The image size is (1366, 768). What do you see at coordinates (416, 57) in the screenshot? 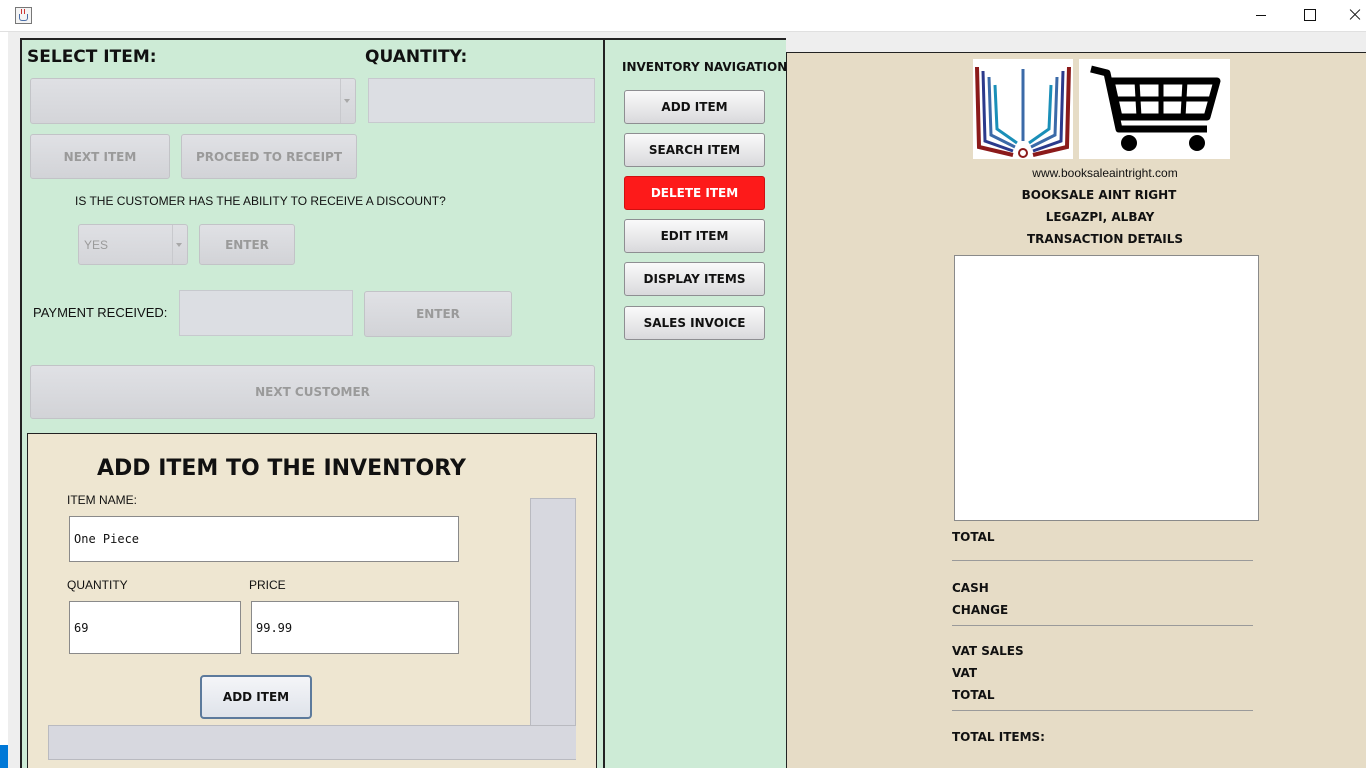
I see `quantity-label: QUANTITY:` at bounding box center [416, 57].